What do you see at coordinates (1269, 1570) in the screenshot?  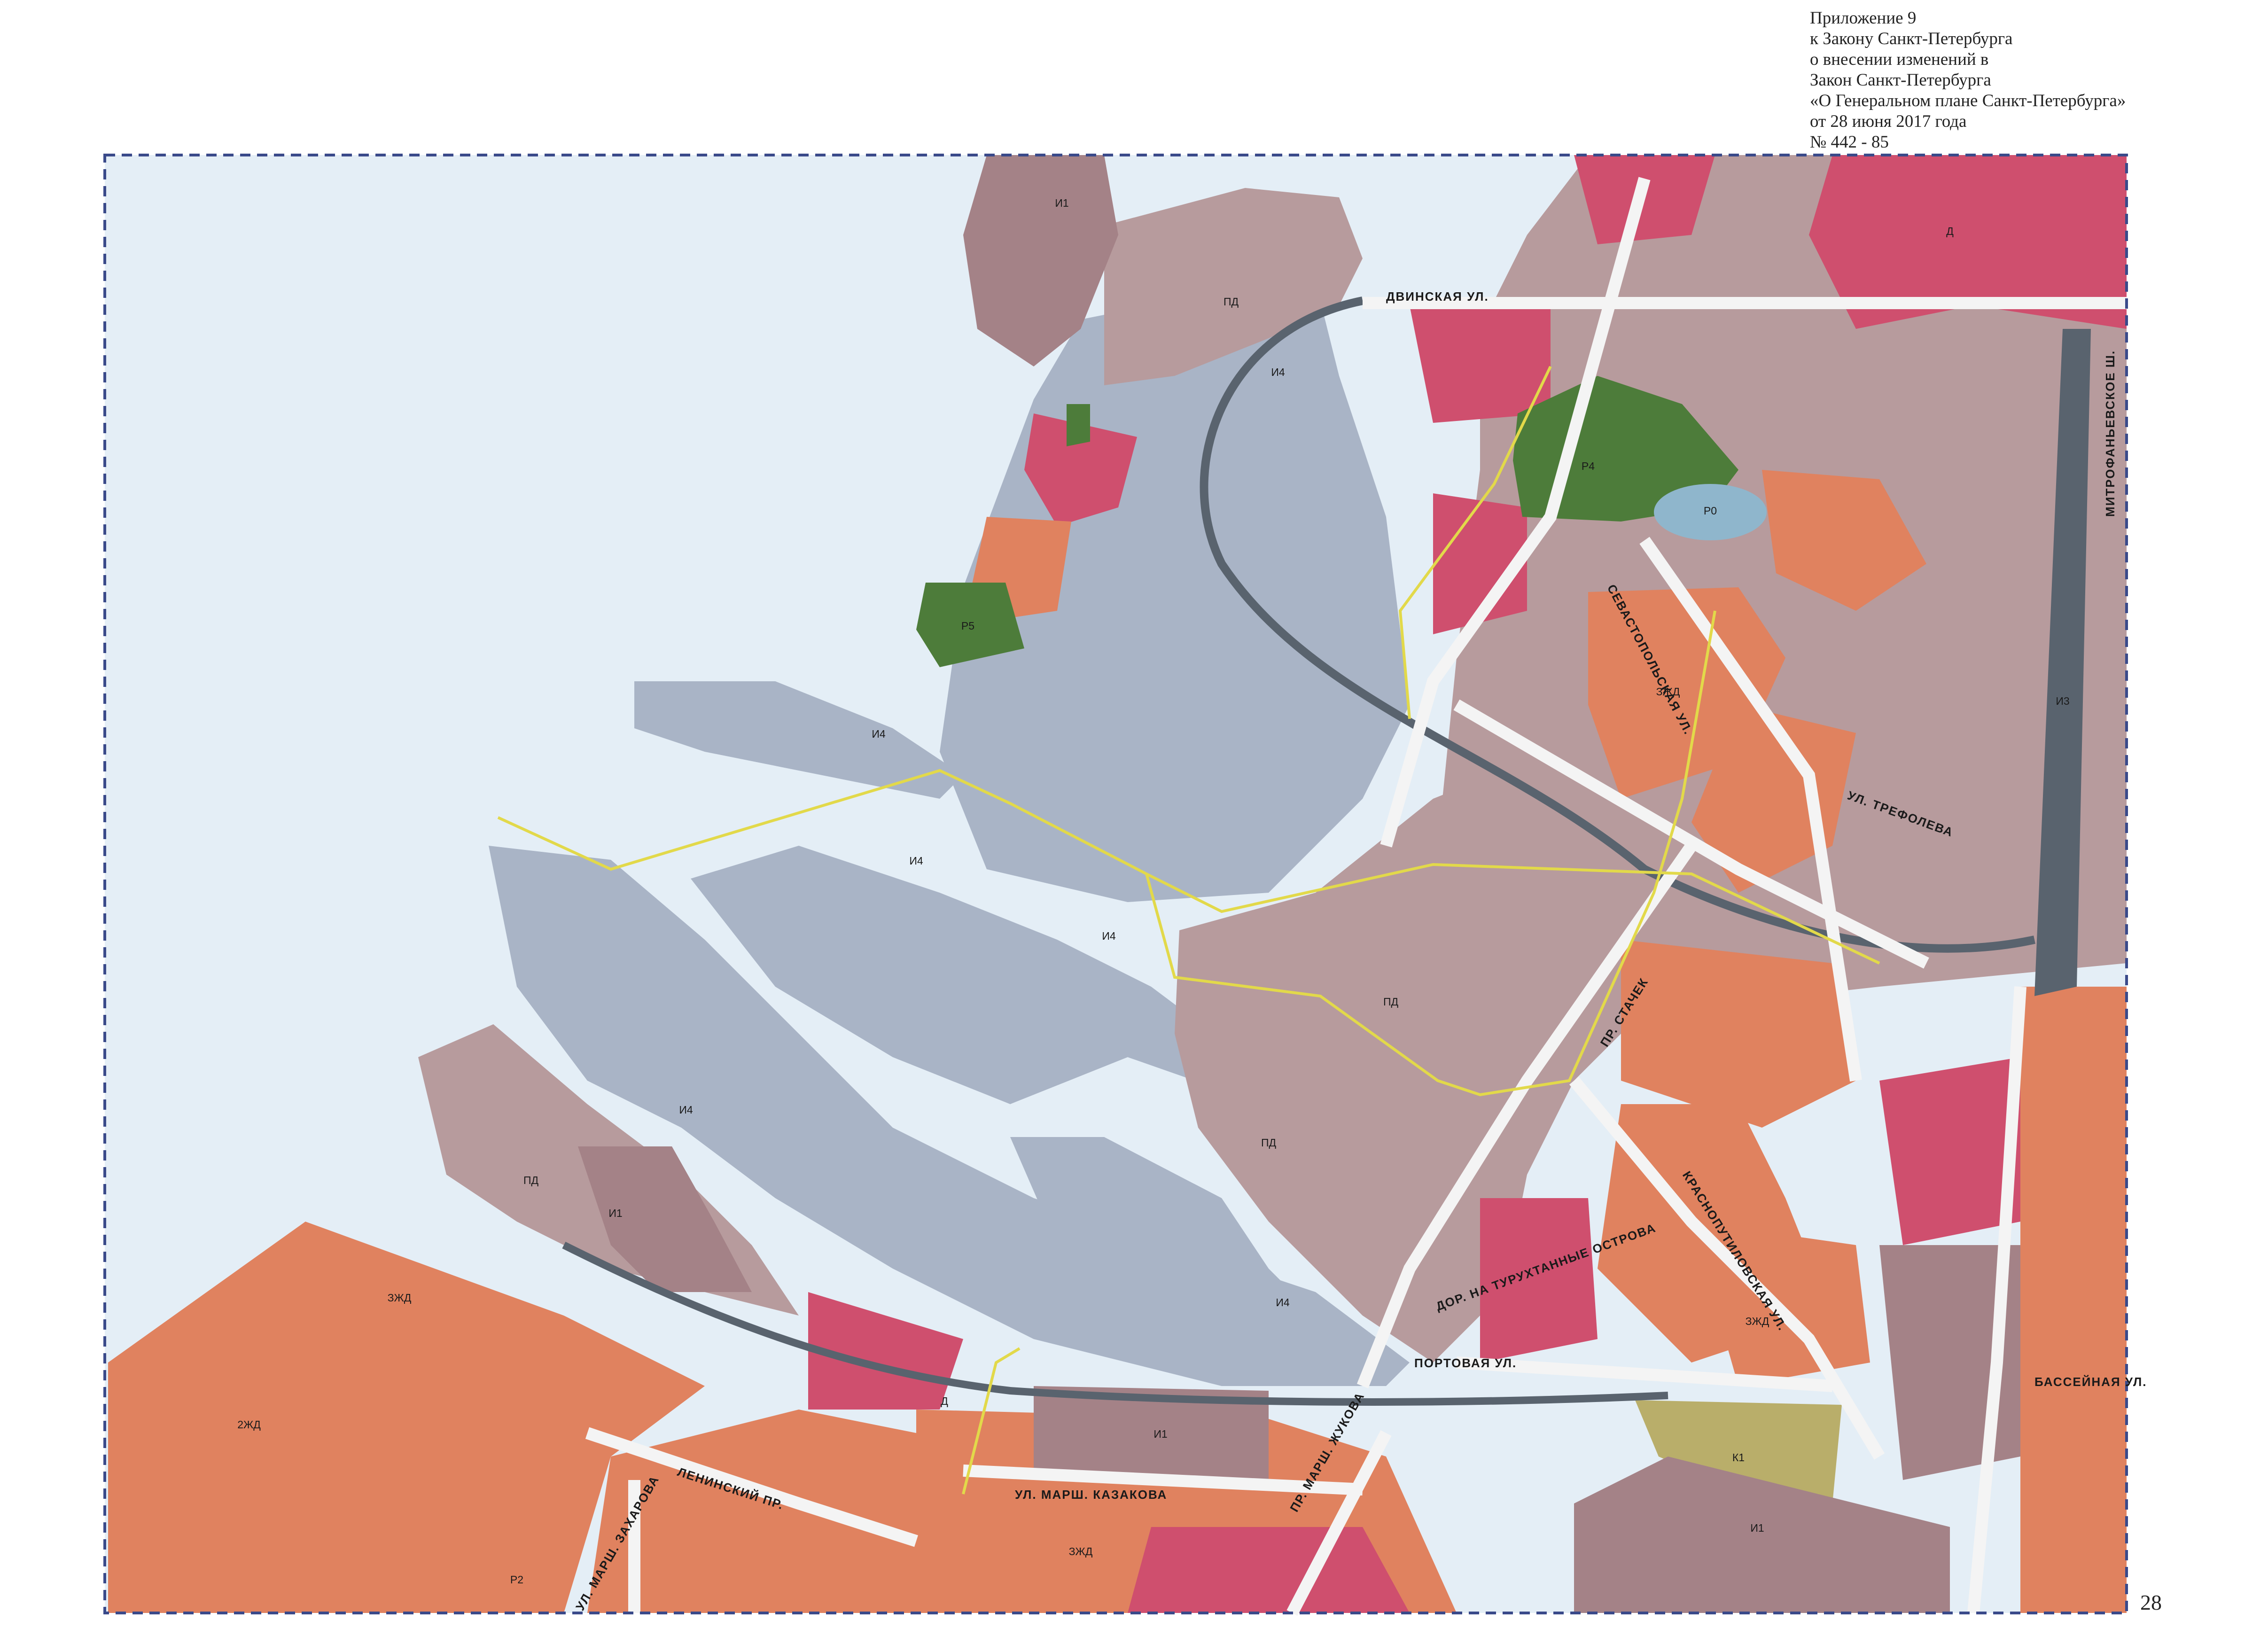 I see `zone-business-south` at bounding box center [1269, 1570].